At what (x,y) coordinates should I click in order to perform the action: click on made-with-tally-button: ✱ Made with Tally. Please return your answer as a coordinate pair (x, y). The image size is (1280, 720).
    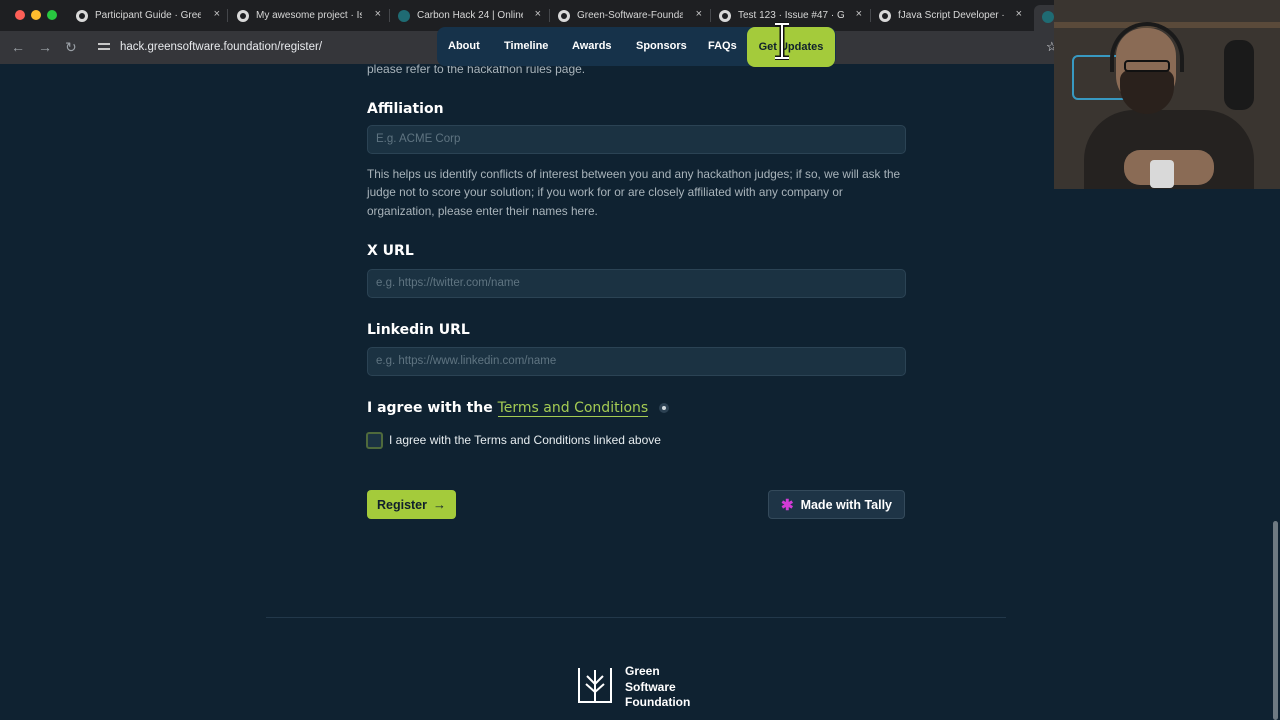
    Looking at the image, I should click on (836, 504).